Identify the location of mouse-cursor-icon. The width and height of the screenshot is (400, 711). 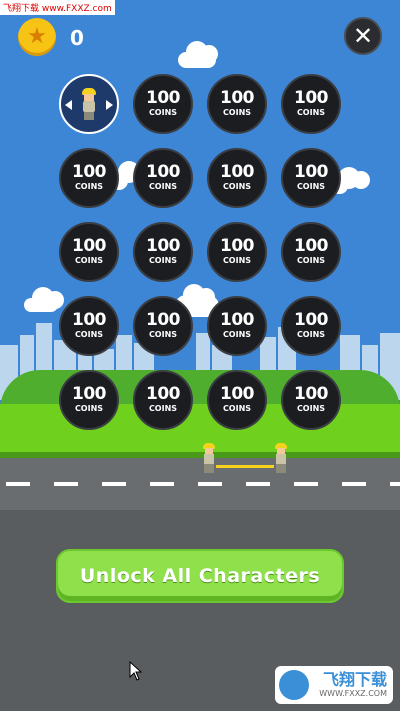
(136, 671).